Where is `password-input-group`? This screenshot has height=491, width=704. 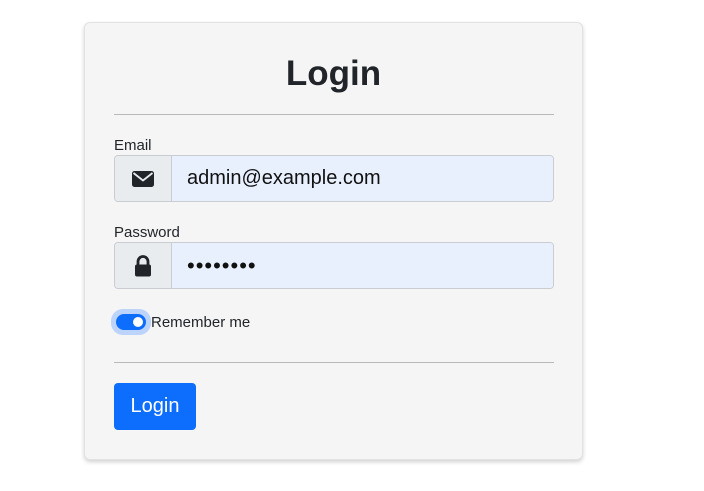
password-input-group is located at coordinates (334, 265).